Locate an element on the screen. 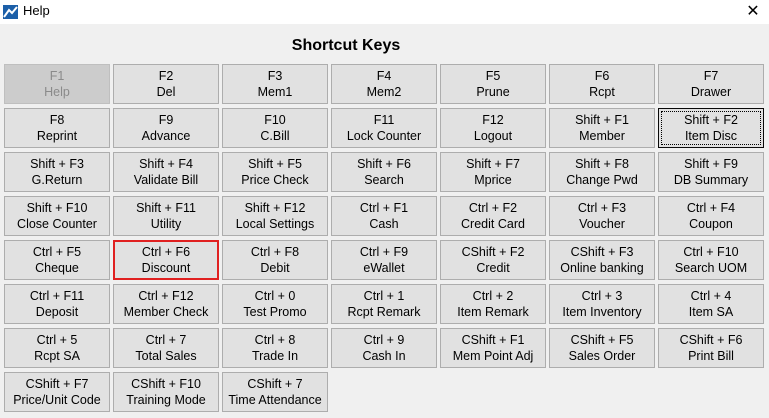  shortcut-action-label: Cash In is located at coordinates (384, 356).